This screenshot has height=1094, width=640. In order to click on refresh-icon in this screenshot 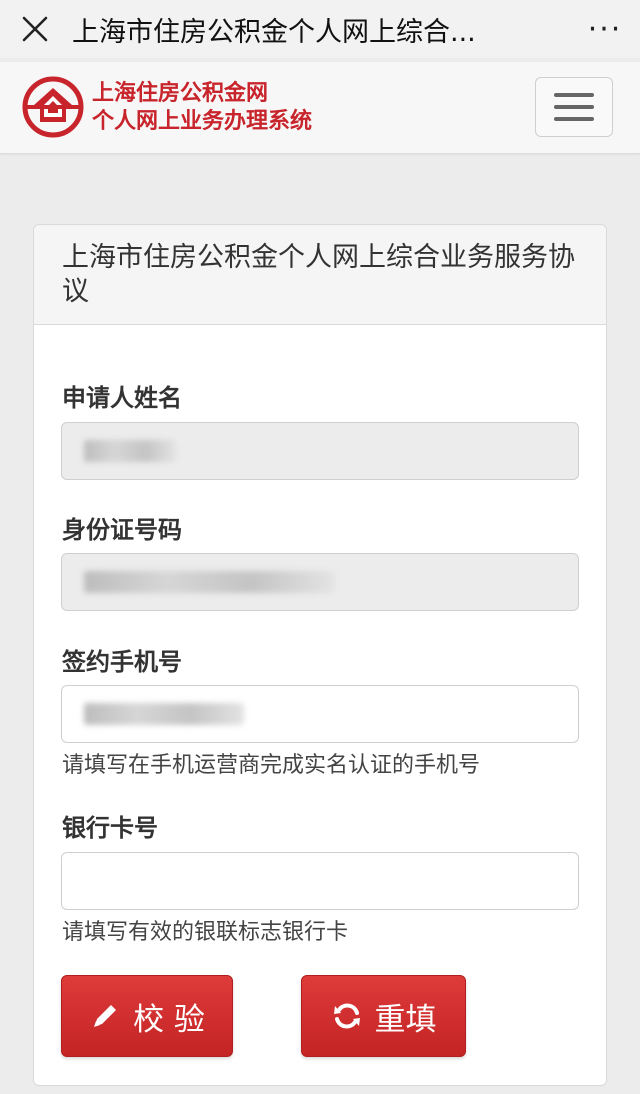, I will do `click(346, 1016)`.